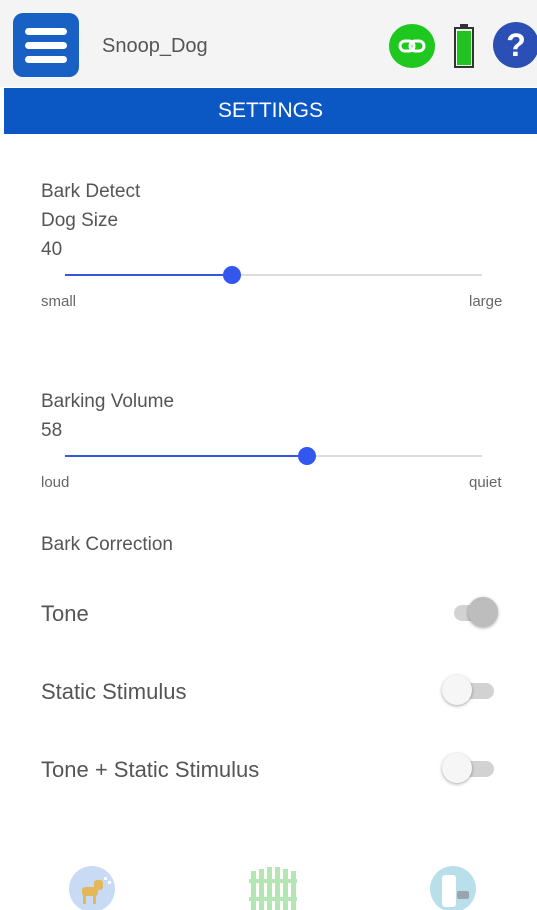 This screenshot has width=537, height=910. What do you see at coordinates (46, 45) in the screenshot?
I see `menu-icon` at bounding box center [46, 45].